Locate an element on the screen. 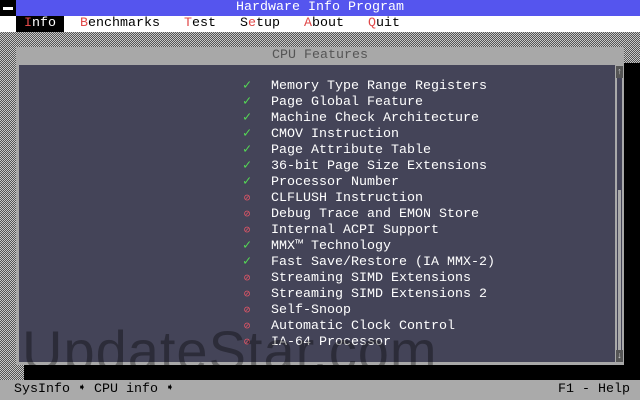 This screenshot has height=400, width=640. menu-label: est is located at coordinates (204, 23).